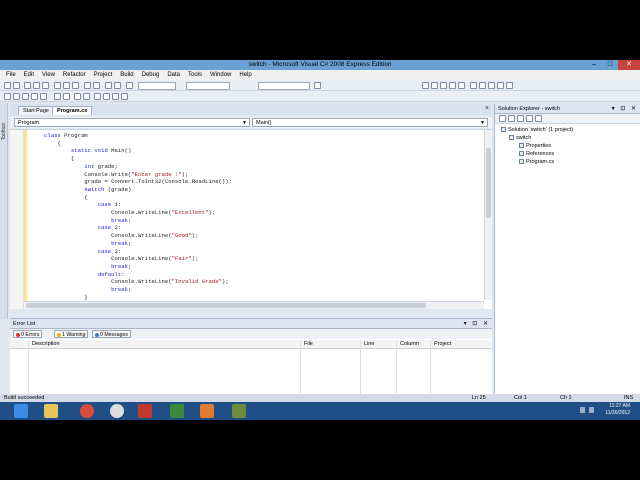  I want to click on column-divider, so click(28, 367).